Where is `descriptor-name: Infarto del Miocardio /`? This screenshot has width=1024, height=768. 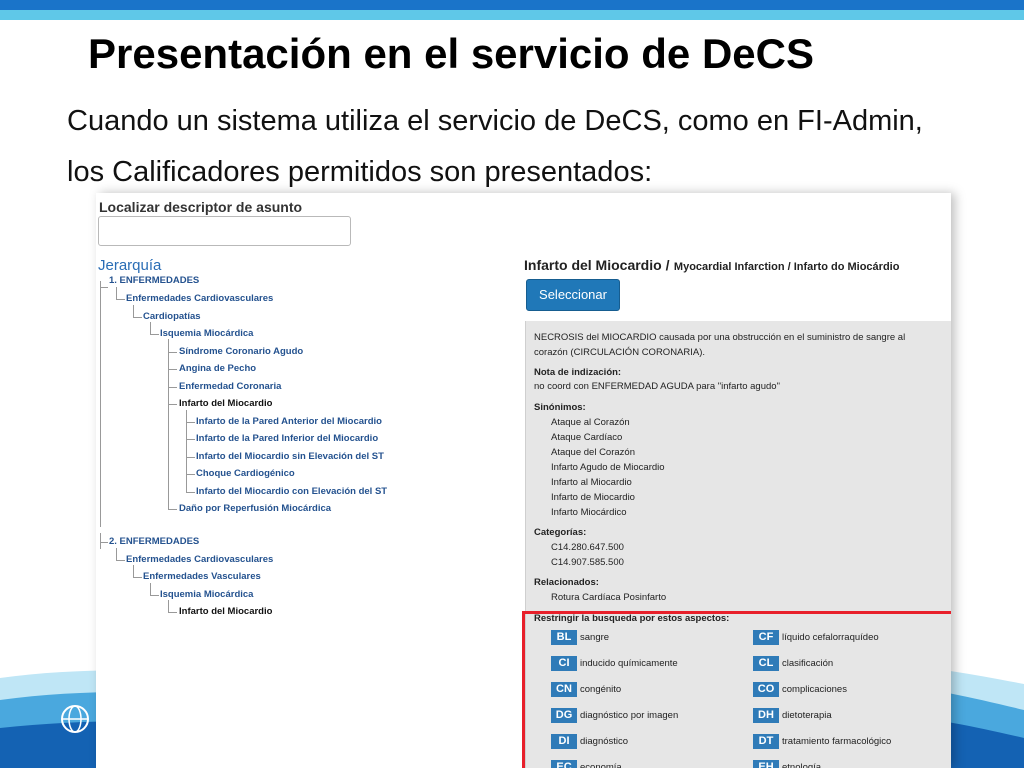
descriptor-name: Infarto del Miocardio / is located at coordinates (597, 265).